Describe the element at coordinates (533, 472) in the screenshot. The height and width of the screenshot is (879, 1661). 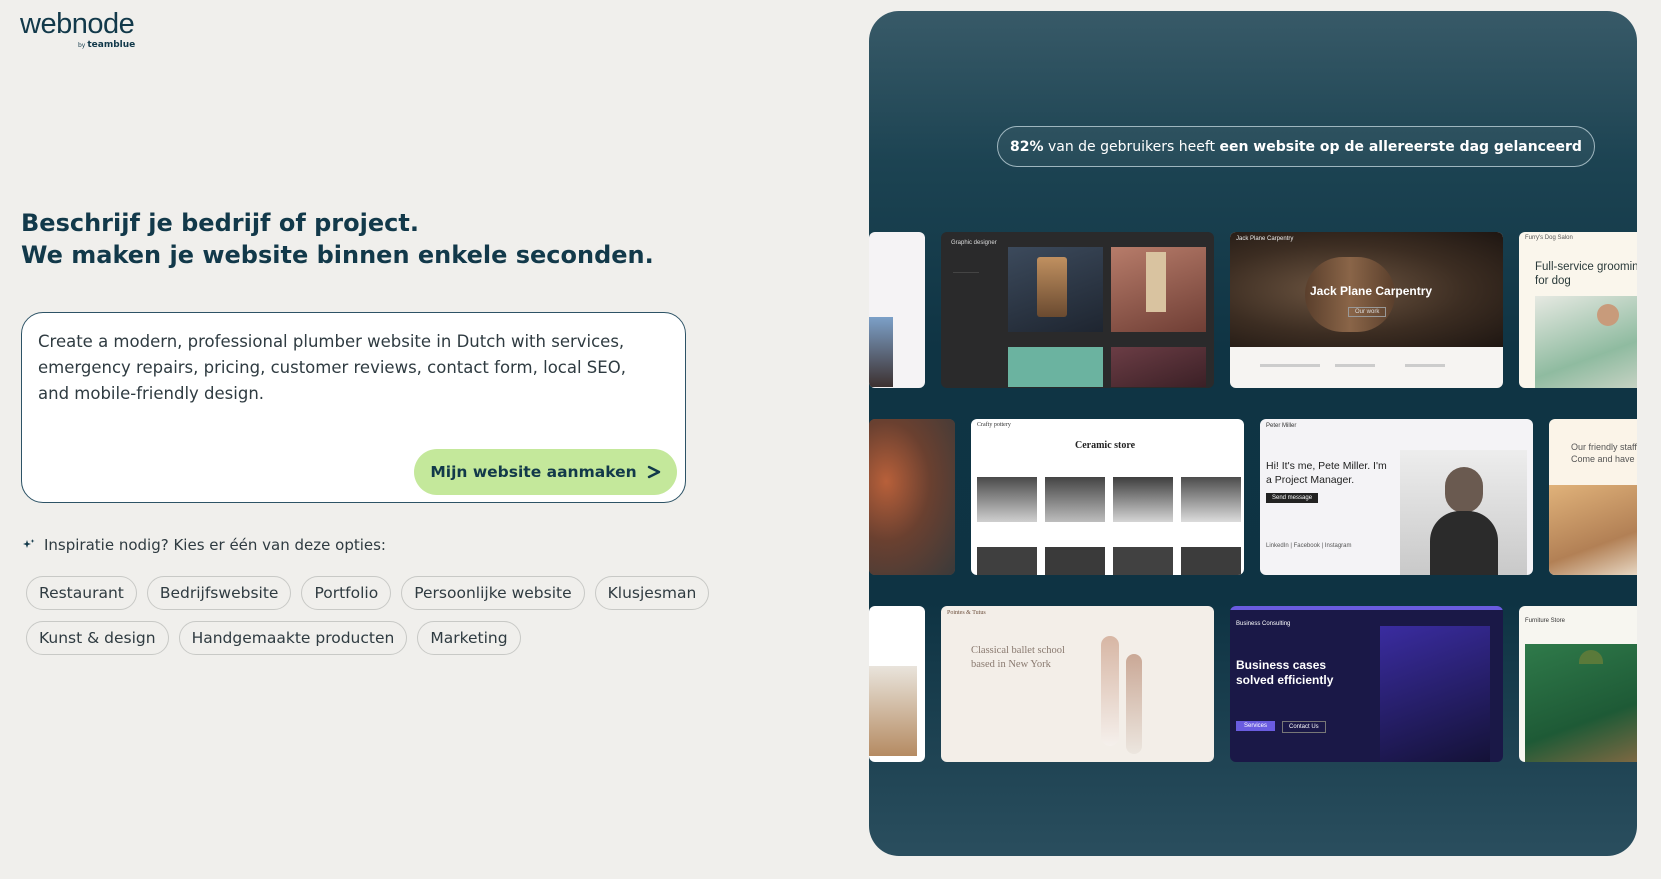
I see `create-website-label: Mijn website aanmaken` at that location.